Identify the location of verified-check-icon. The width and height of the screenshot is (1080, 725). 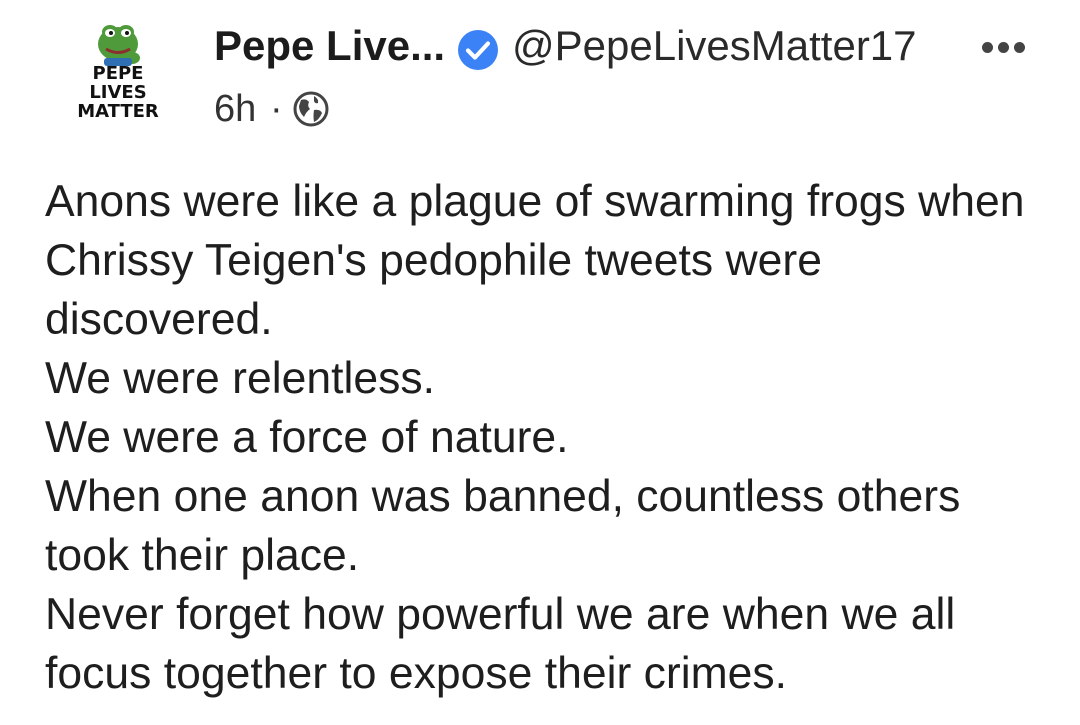
(478, 50).